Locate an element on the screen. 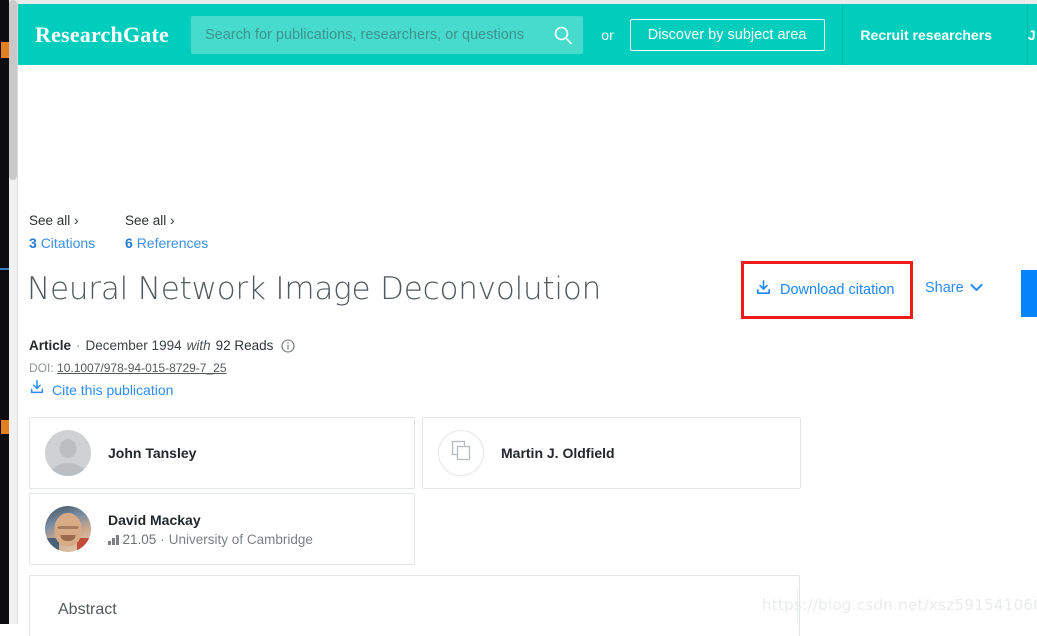 This screenshot has width=1037, height=636. author-affiliation: University of Cambridge is located at coordinates (240, 539).